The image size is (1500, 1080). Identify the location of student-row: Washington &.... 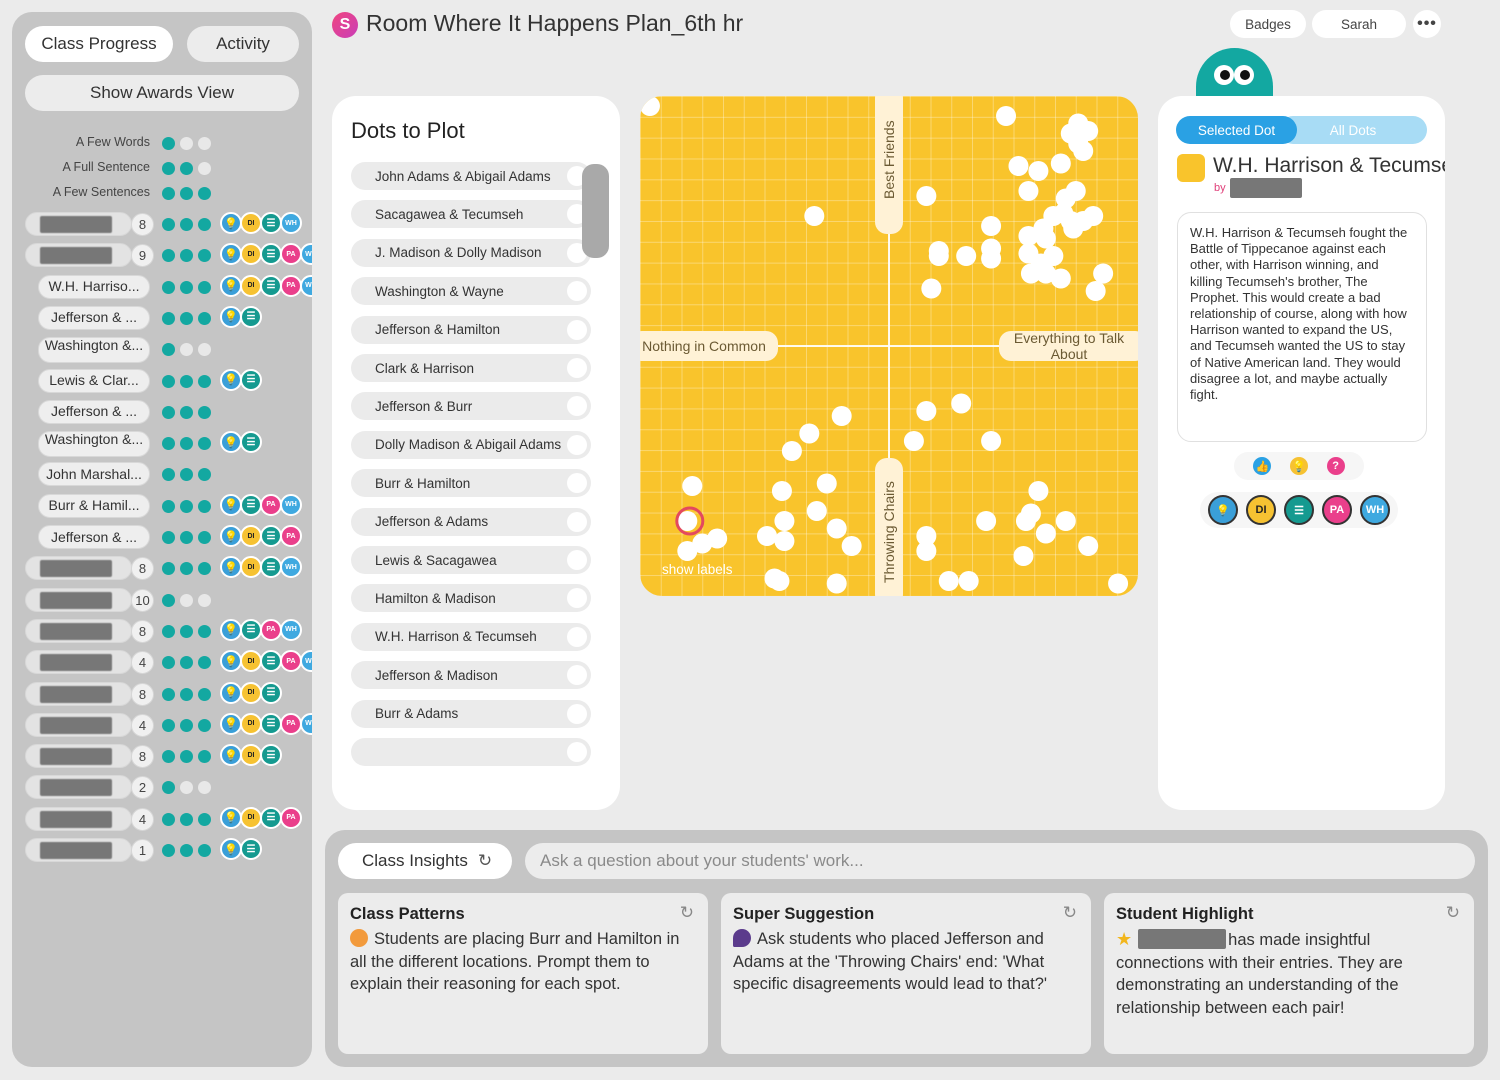
(162, 350).